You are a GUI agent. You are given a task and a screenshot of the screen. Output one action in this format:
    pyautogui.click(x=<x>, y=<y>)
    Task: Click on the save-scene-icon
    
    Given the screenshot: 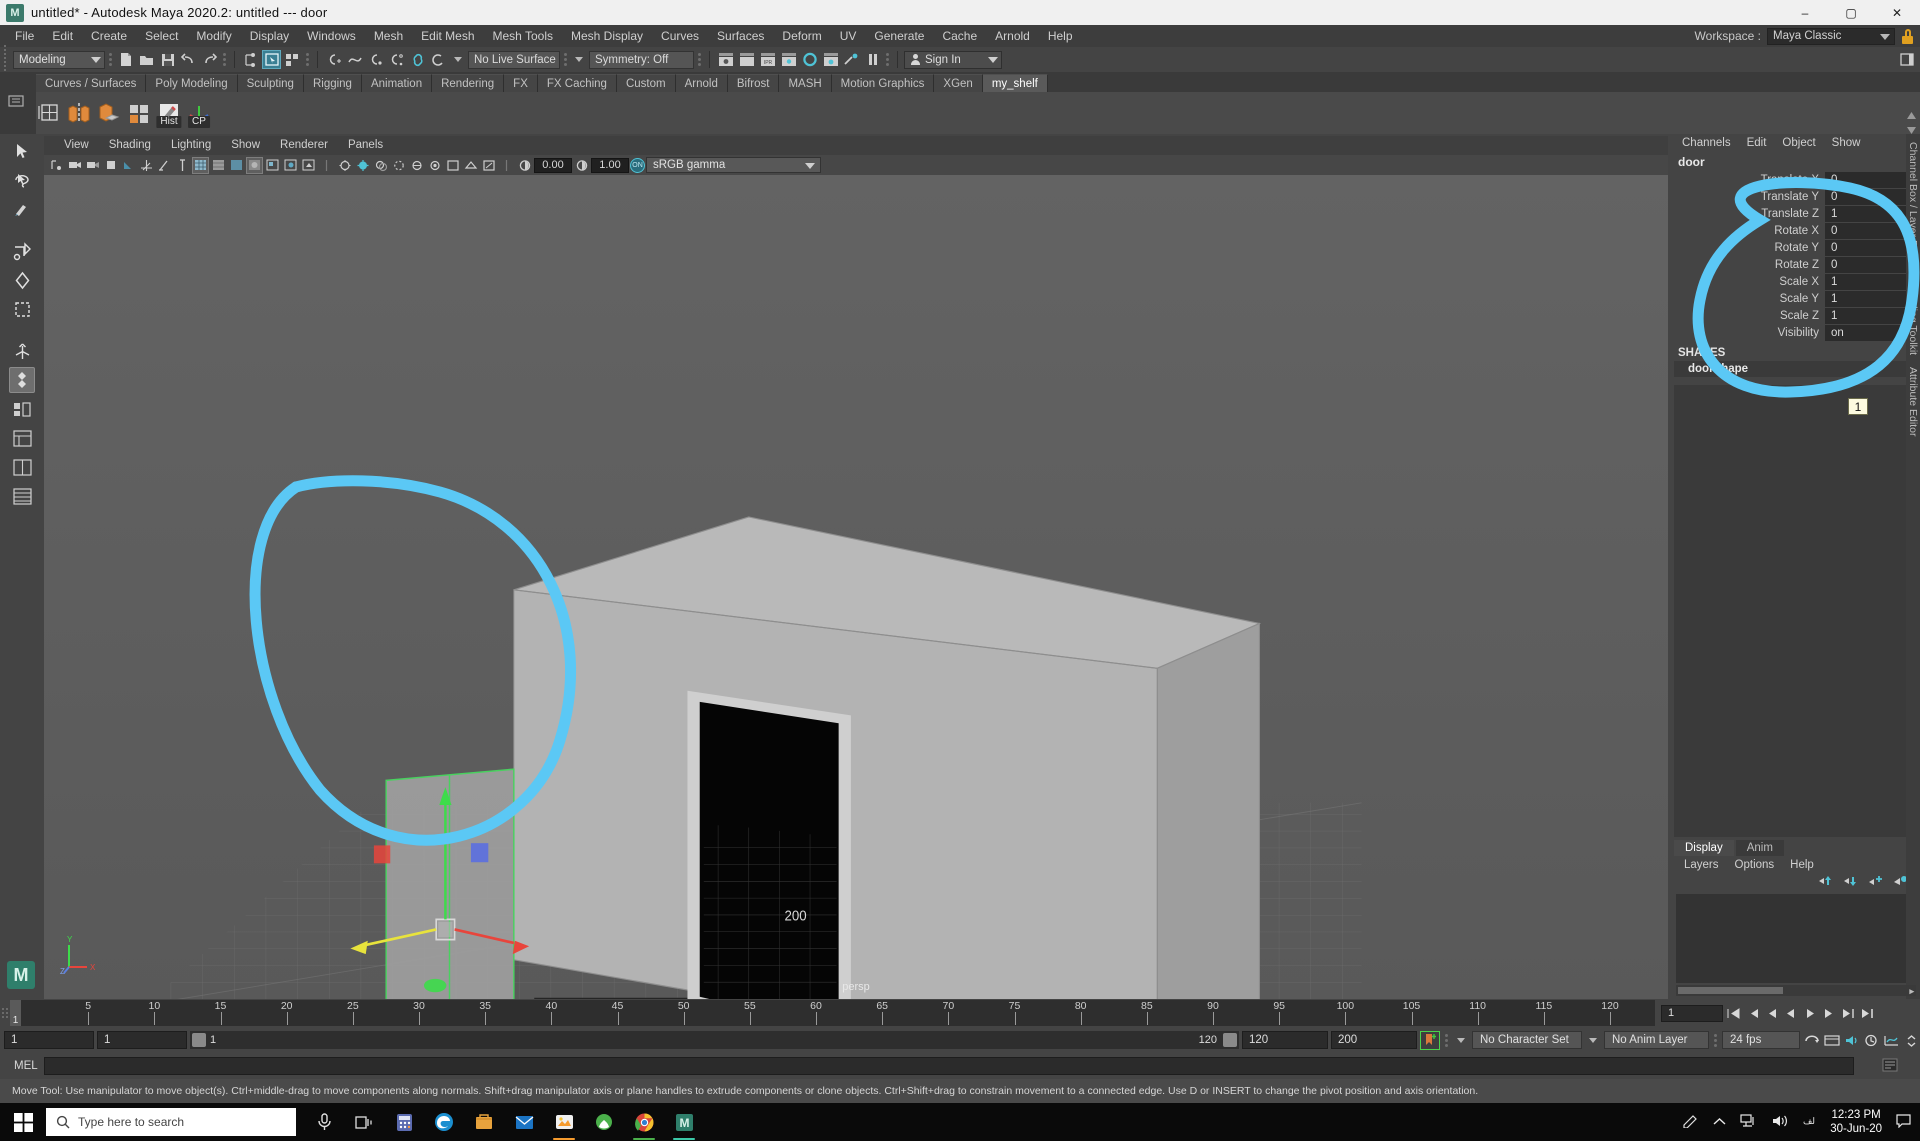 What is the action you would take?
    pyautogui.click(x=167, y=59)
    